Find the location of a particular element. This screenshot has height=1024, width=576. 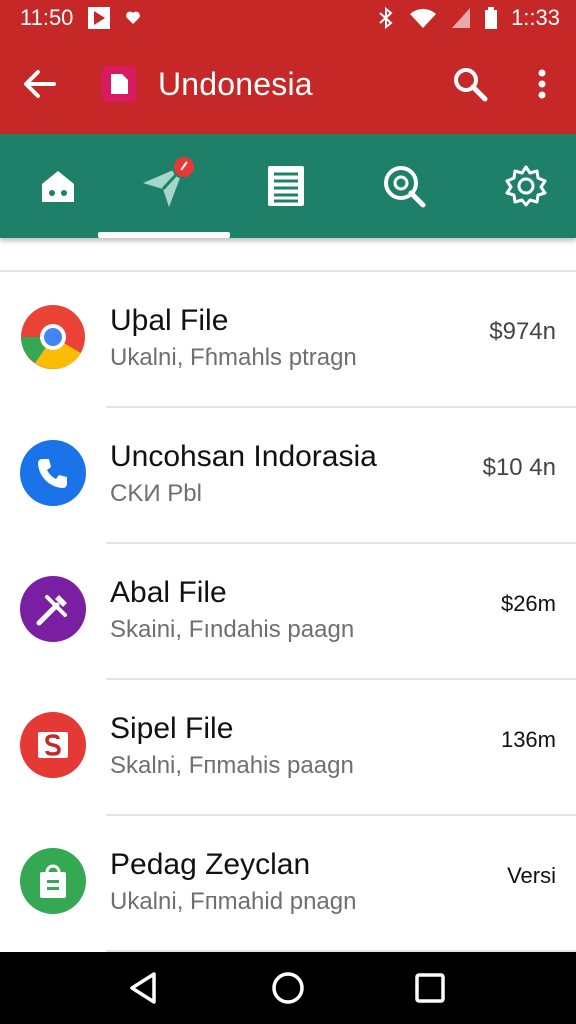

document-icon is located at coordinates (285, 186).